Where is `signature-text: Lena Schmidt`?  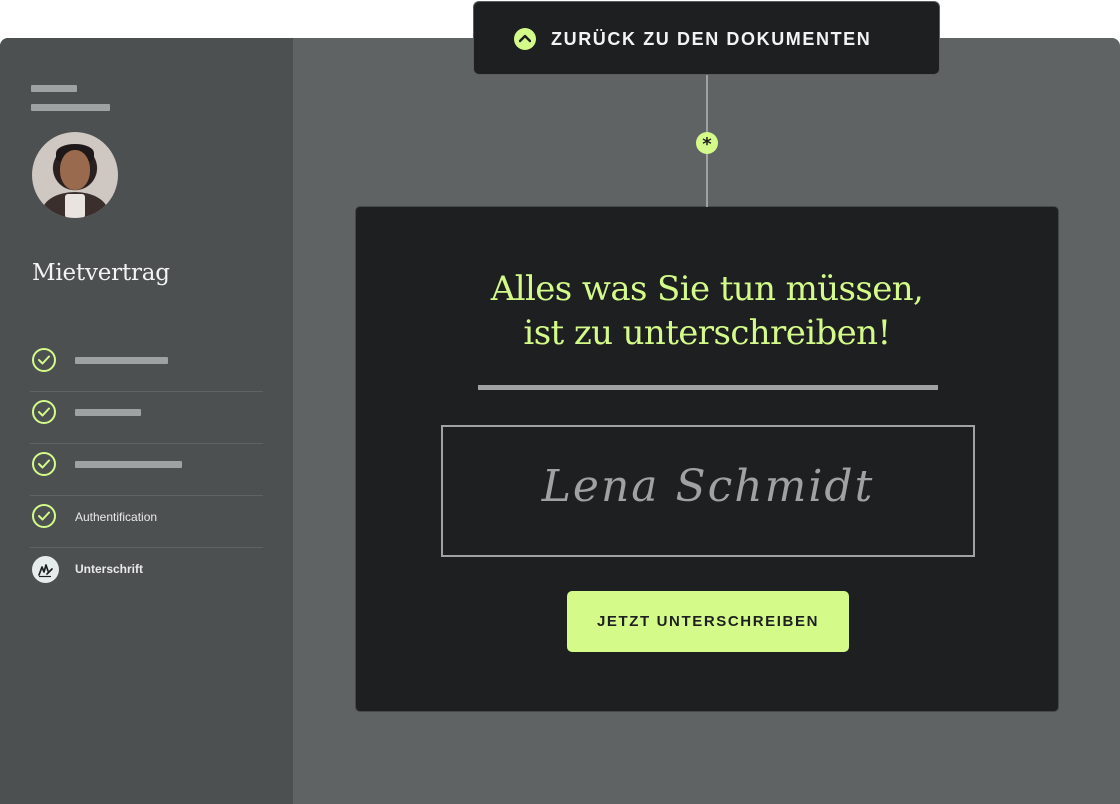
signature-text: Lena Schmidt is located at coordinates (708, 486).